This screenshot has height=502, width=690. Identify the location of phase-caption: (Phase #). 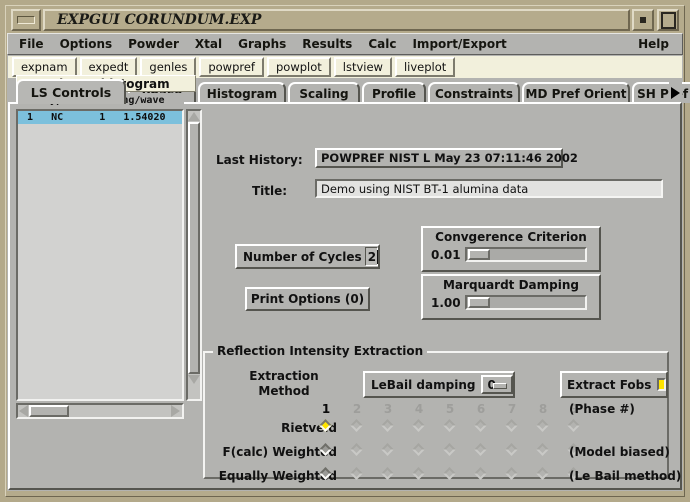
(602, 409).